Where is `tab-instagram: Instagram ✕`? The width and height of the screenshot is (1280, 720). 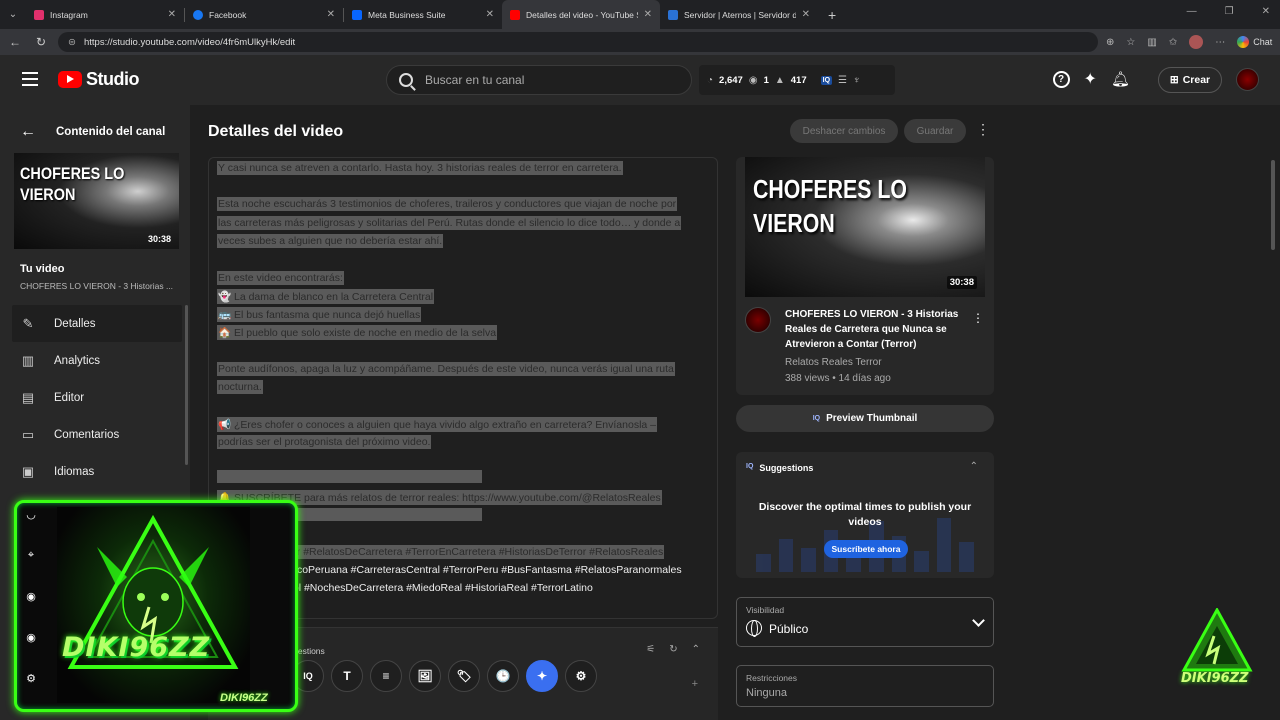
tab-instagram: Instagram ✕ is located at coordinates (105, 14).